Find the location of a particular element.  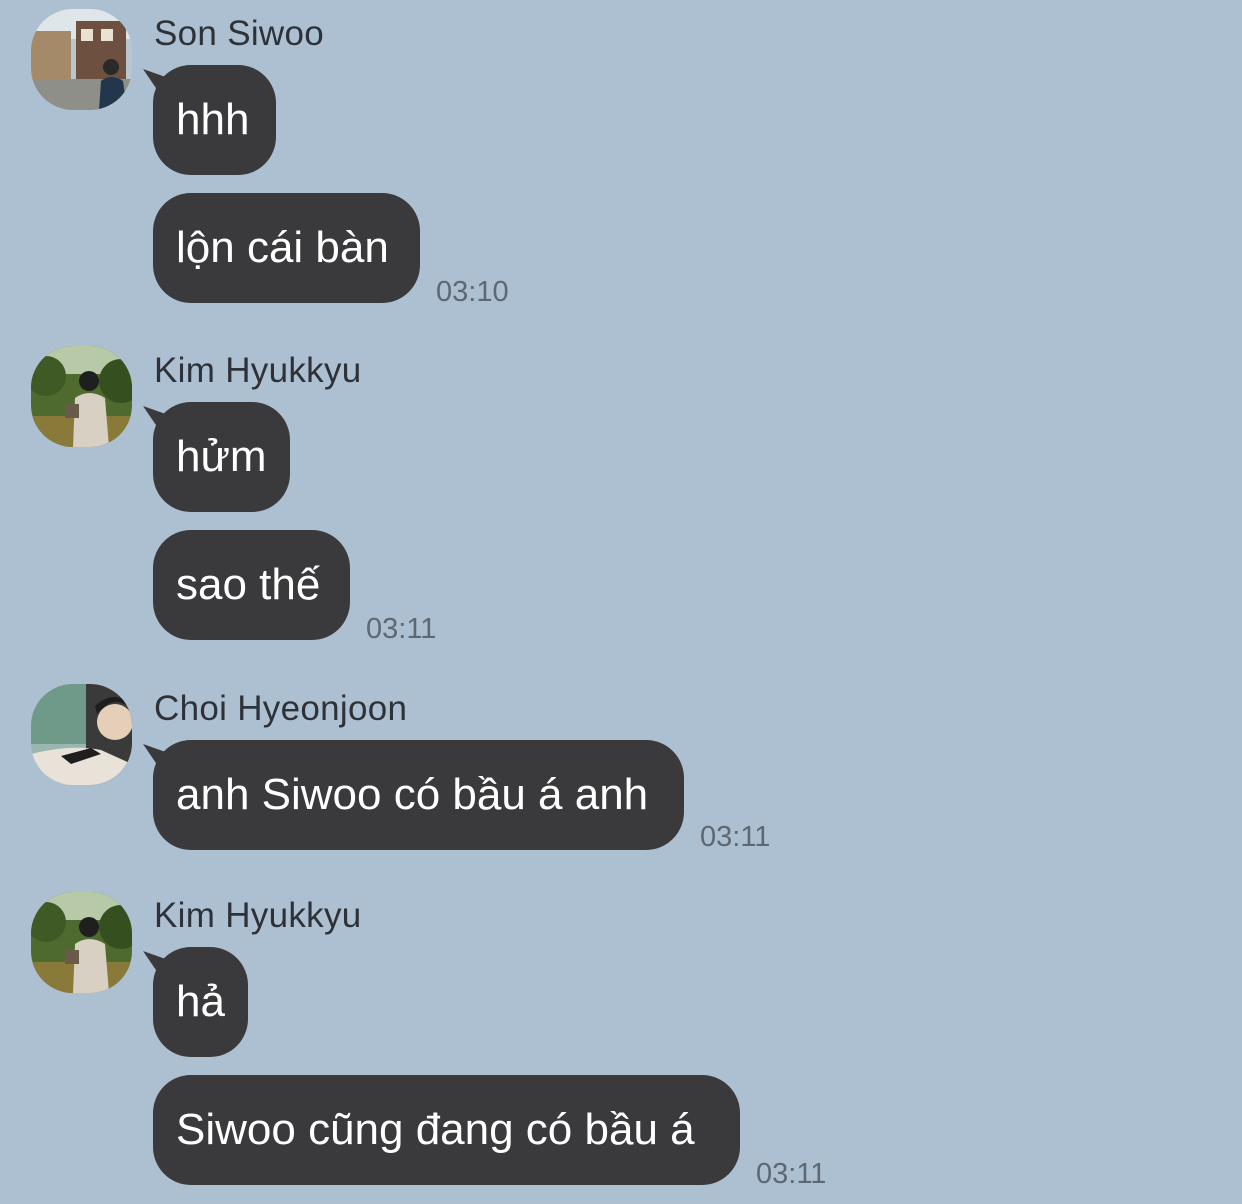

avatar-choi-hyeonjoon is located at coordinates (81, 734).